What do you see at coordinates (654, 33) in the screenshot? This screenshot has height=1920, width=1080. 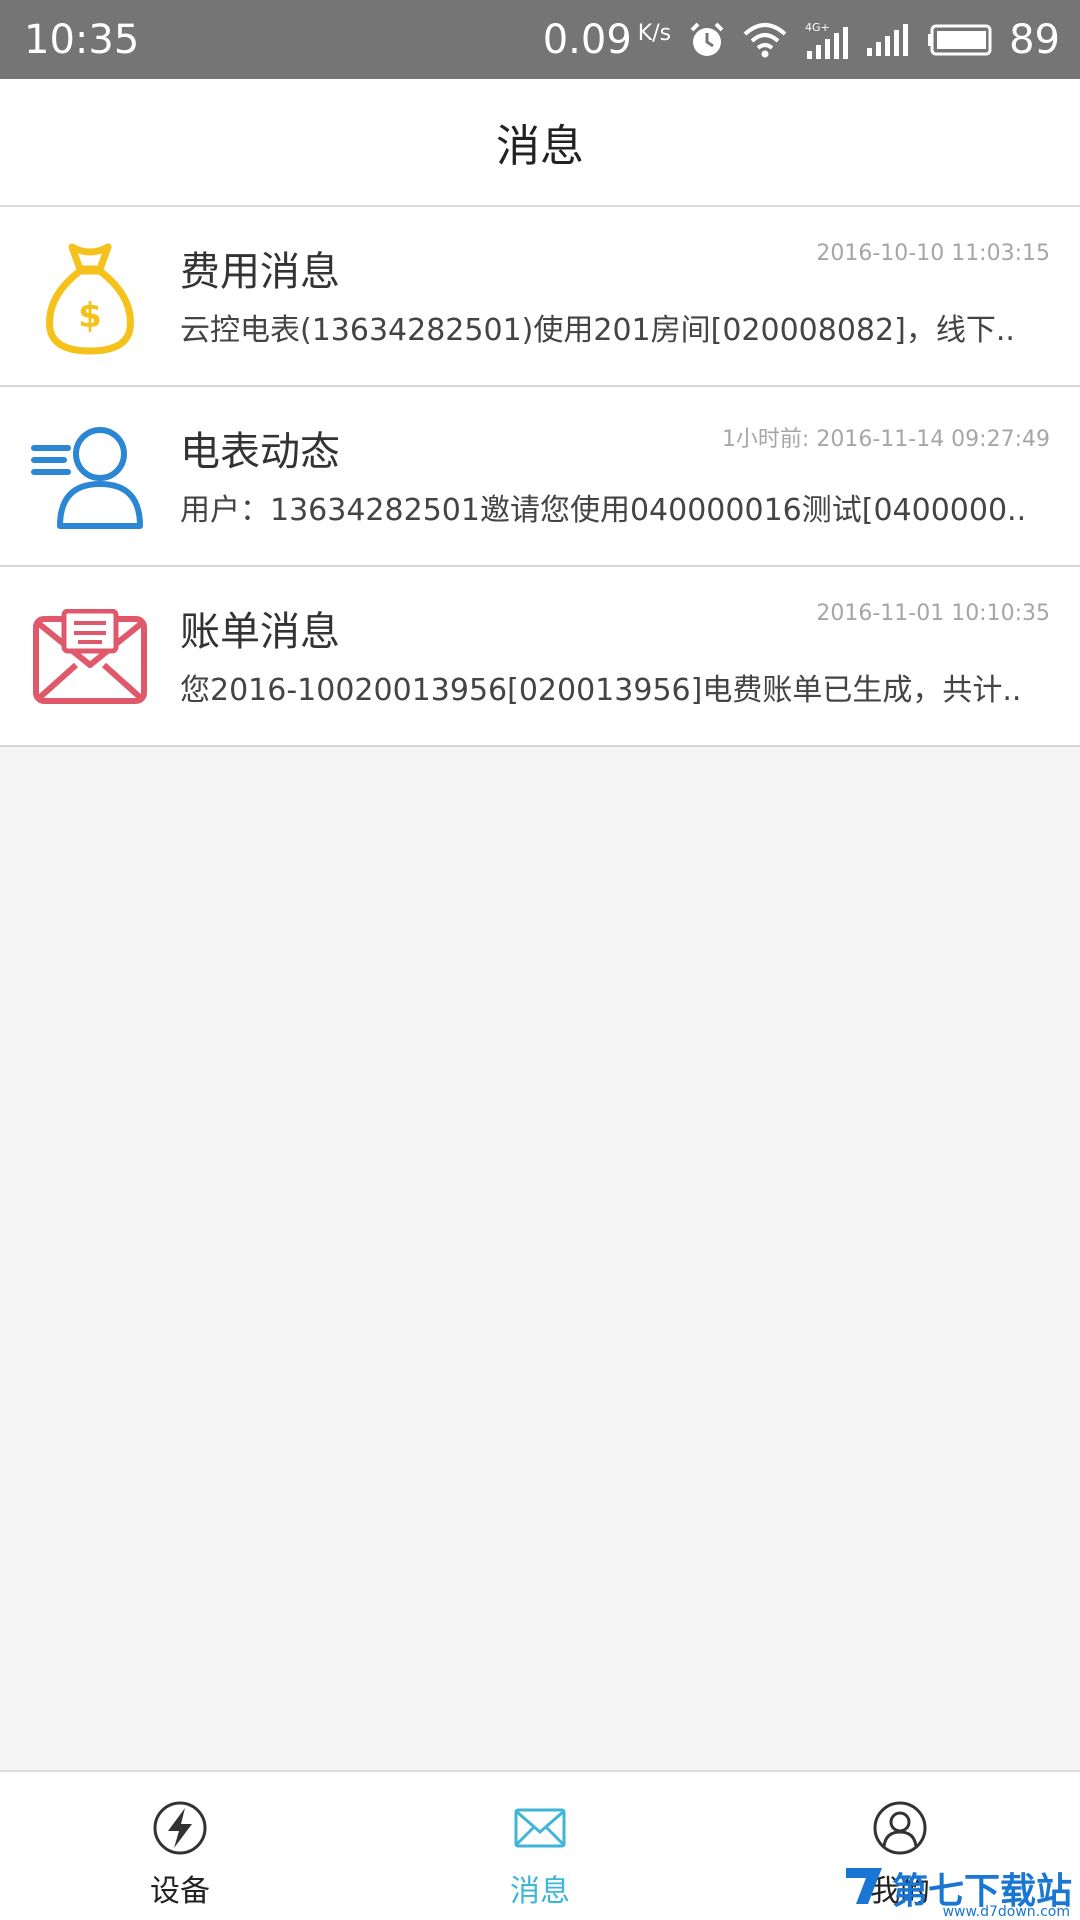 I see `network-speed-unit: K/s` at bounding box center [654, 33].